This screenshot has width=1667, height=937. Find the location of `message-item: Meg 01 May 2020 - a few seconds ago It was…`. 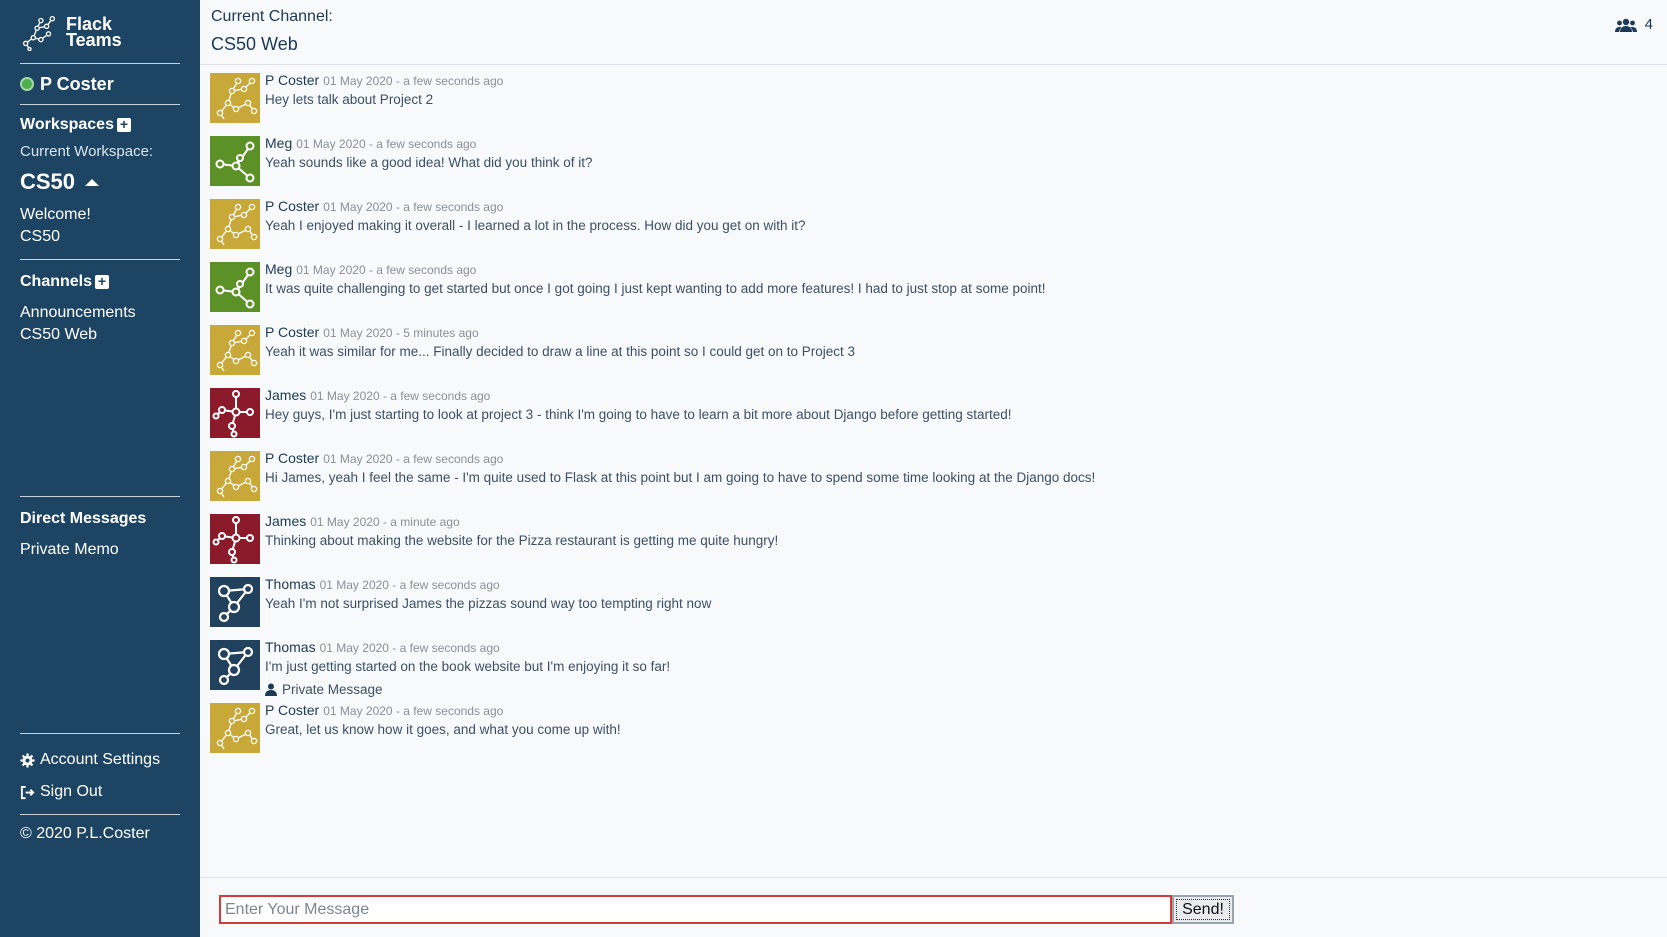

message-item: Meg 01 May 2020 - a few seconds ago It was… is located at coordinates (933, 292).